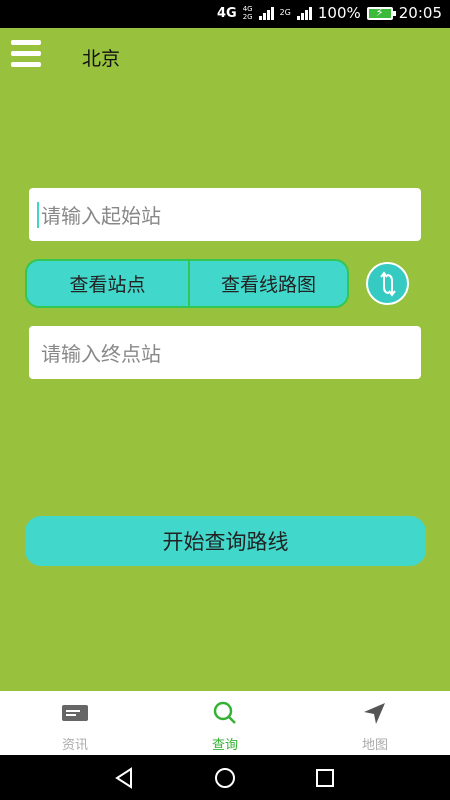 The image size is (450, 800). I want to click on home-icon, so click(225, 778).